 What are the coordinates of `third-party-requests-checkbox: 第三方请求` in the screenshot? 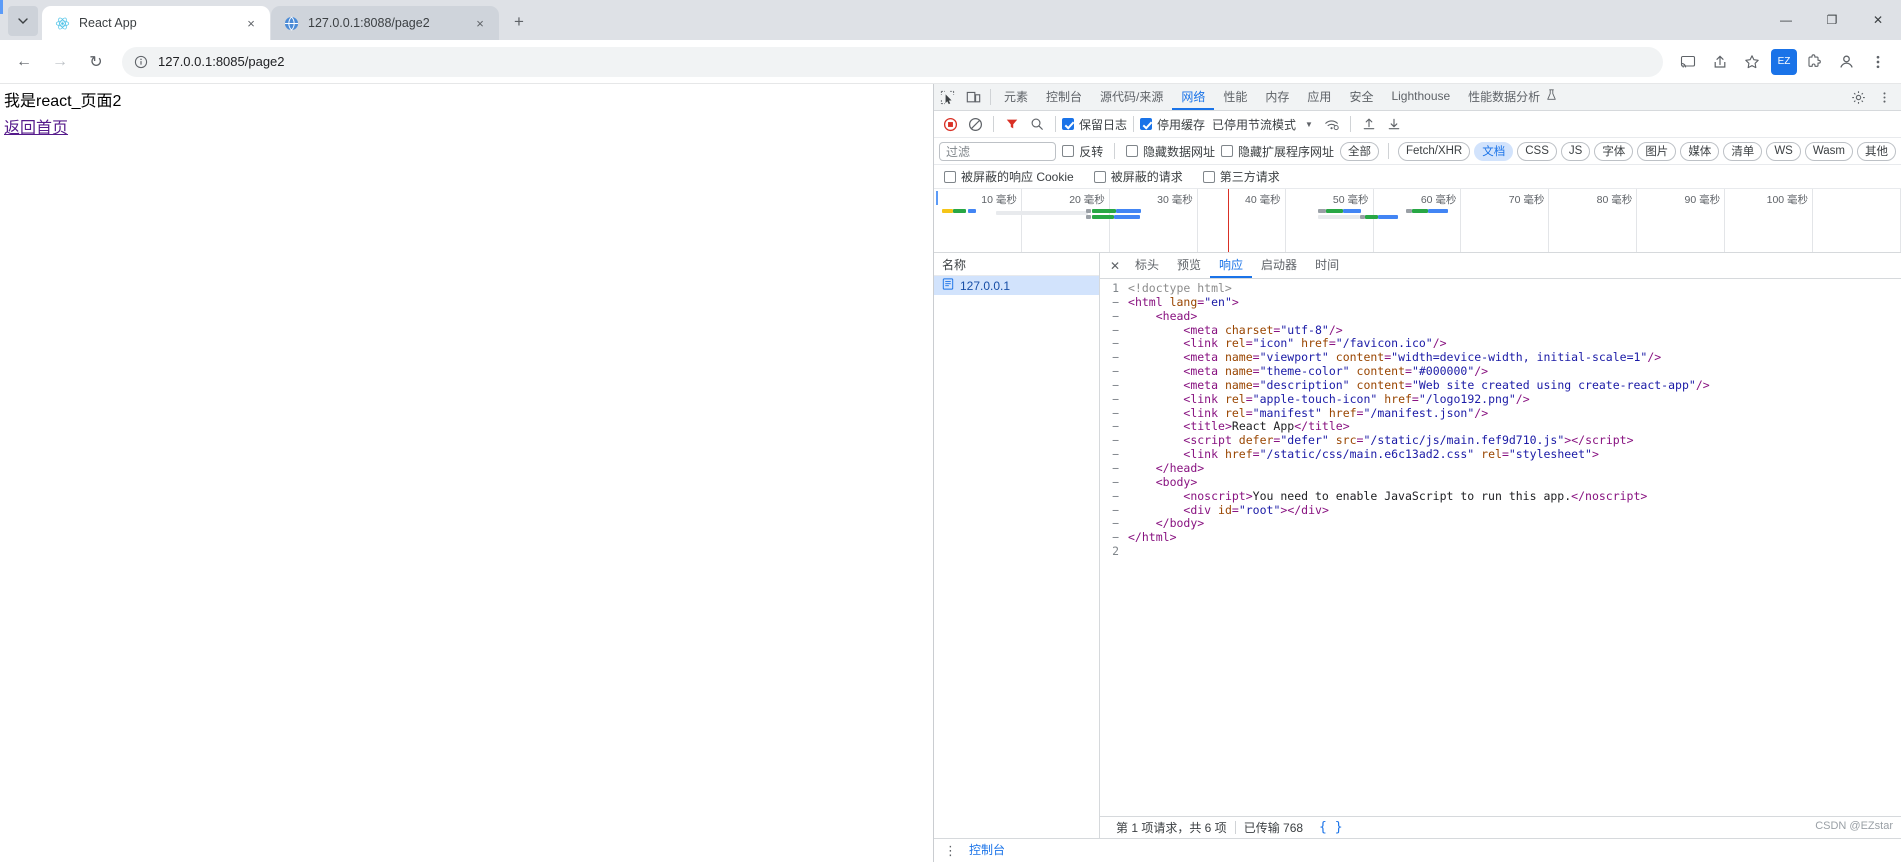 It's located at (1241, 176).